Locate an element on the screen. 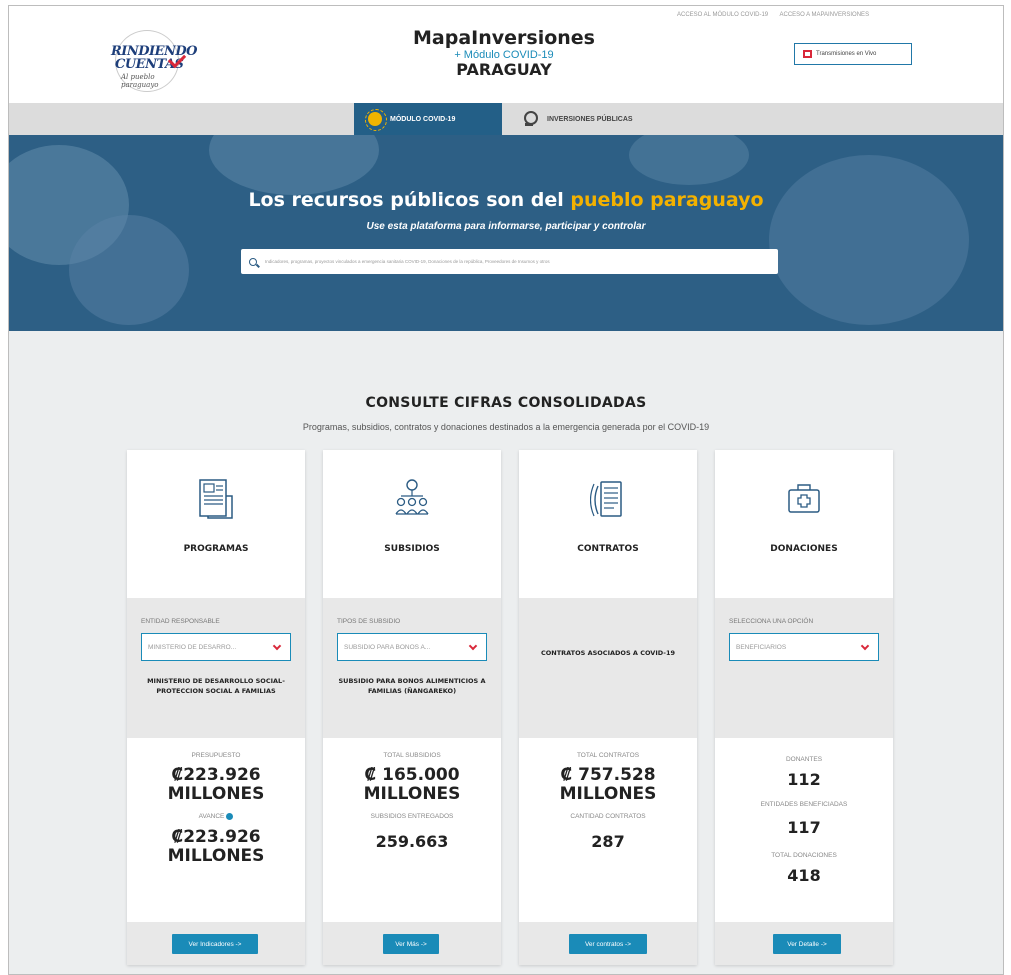  stat-value-total-subsidios-unit: MILLONES is located at coordinates (412, 794).